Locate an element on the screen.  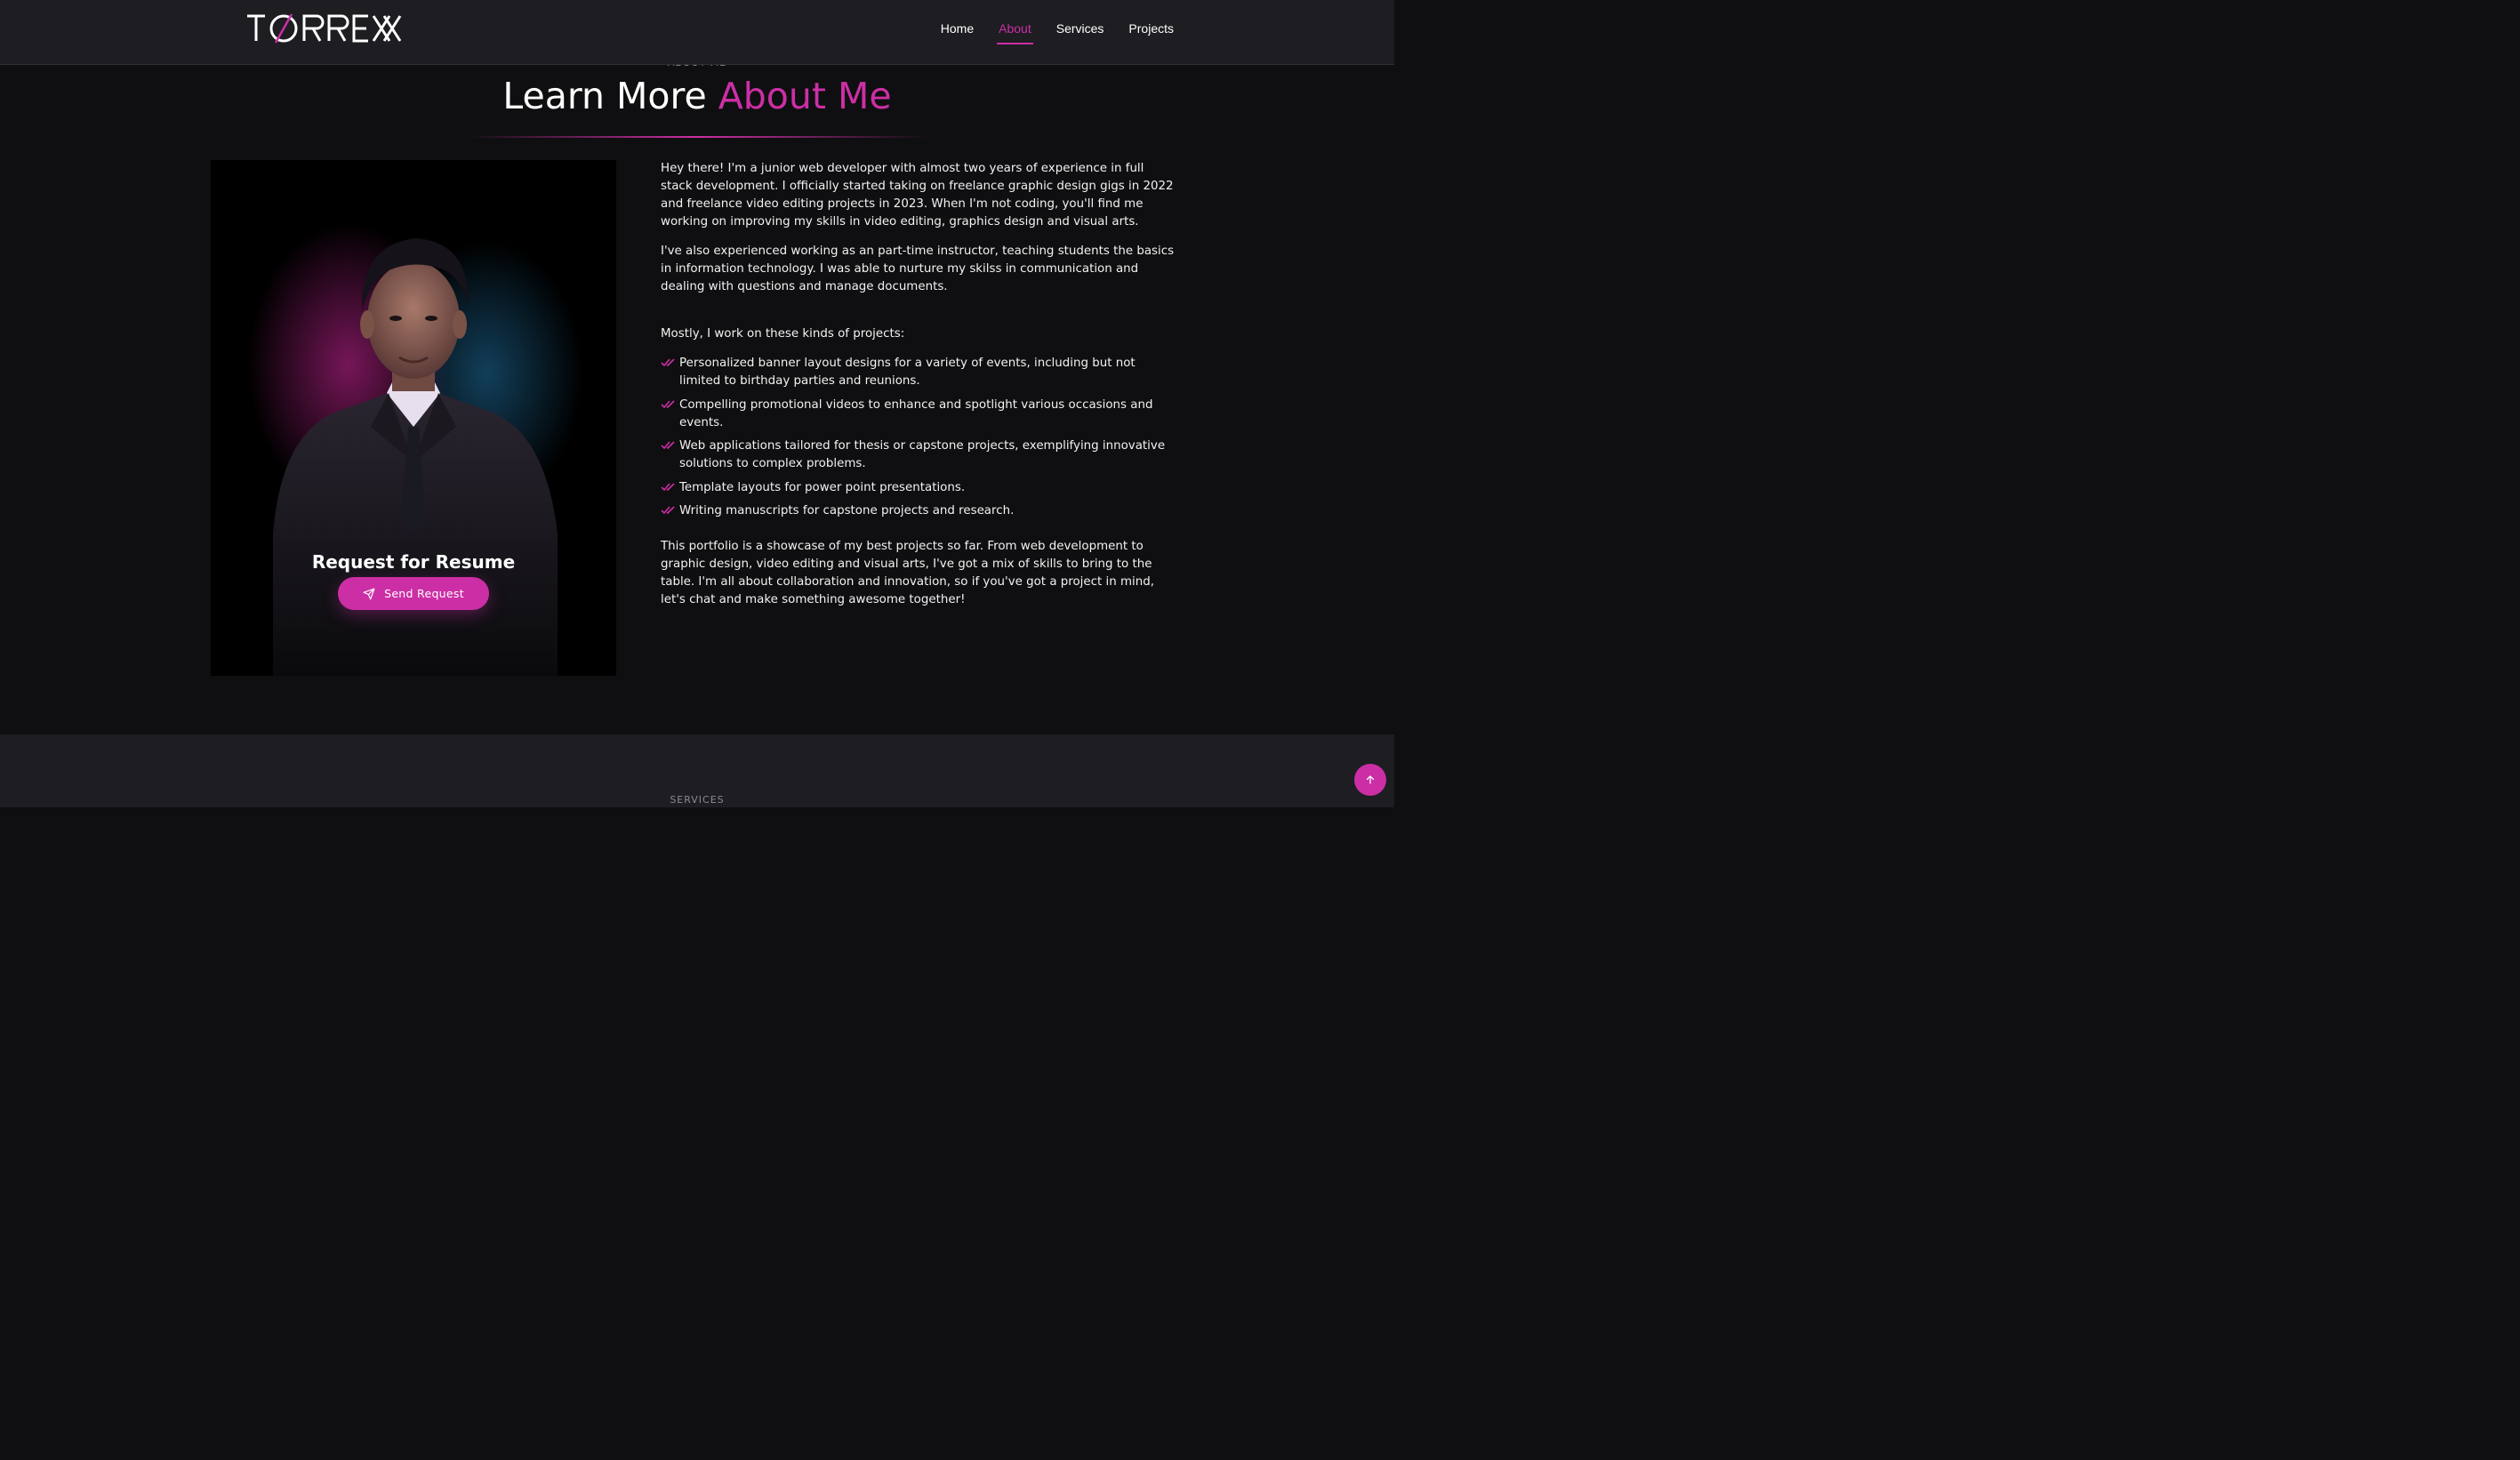
about-title-accent: About Me is located at coordinates (805, 96).